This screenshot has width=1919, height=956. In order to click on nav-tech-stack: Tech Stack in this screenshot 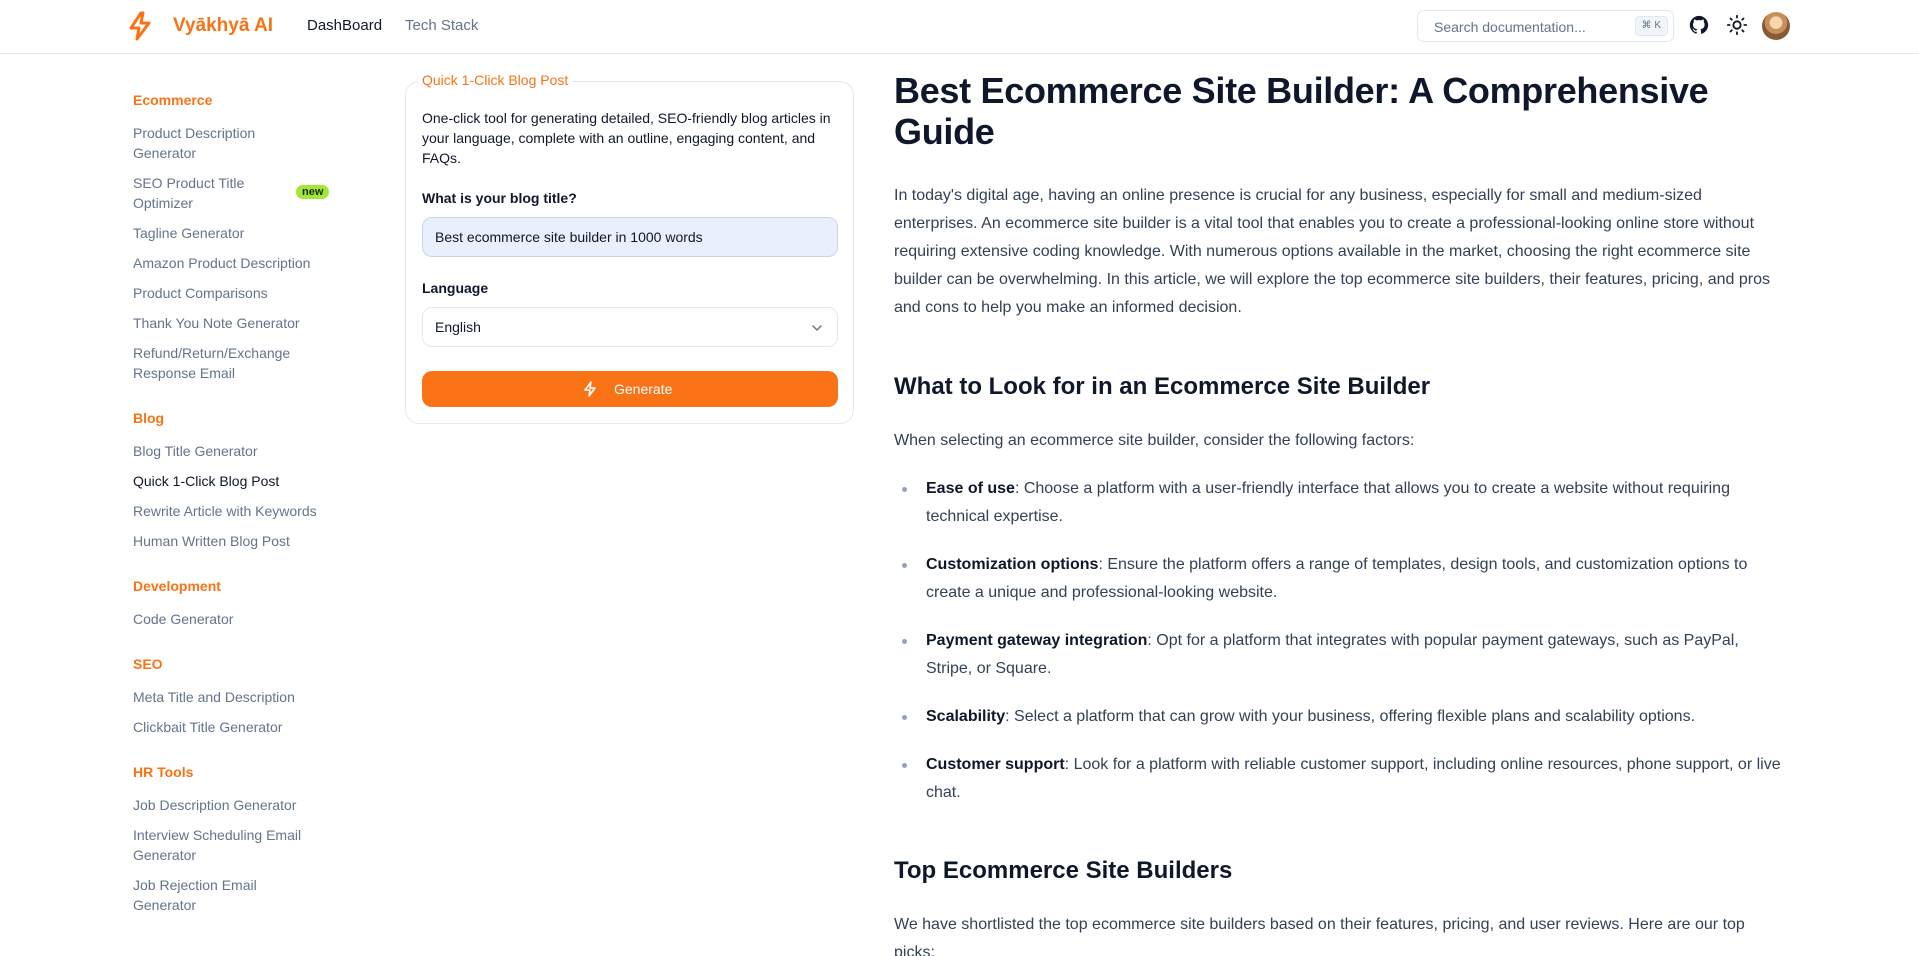, I will do `click(441, 25)`.